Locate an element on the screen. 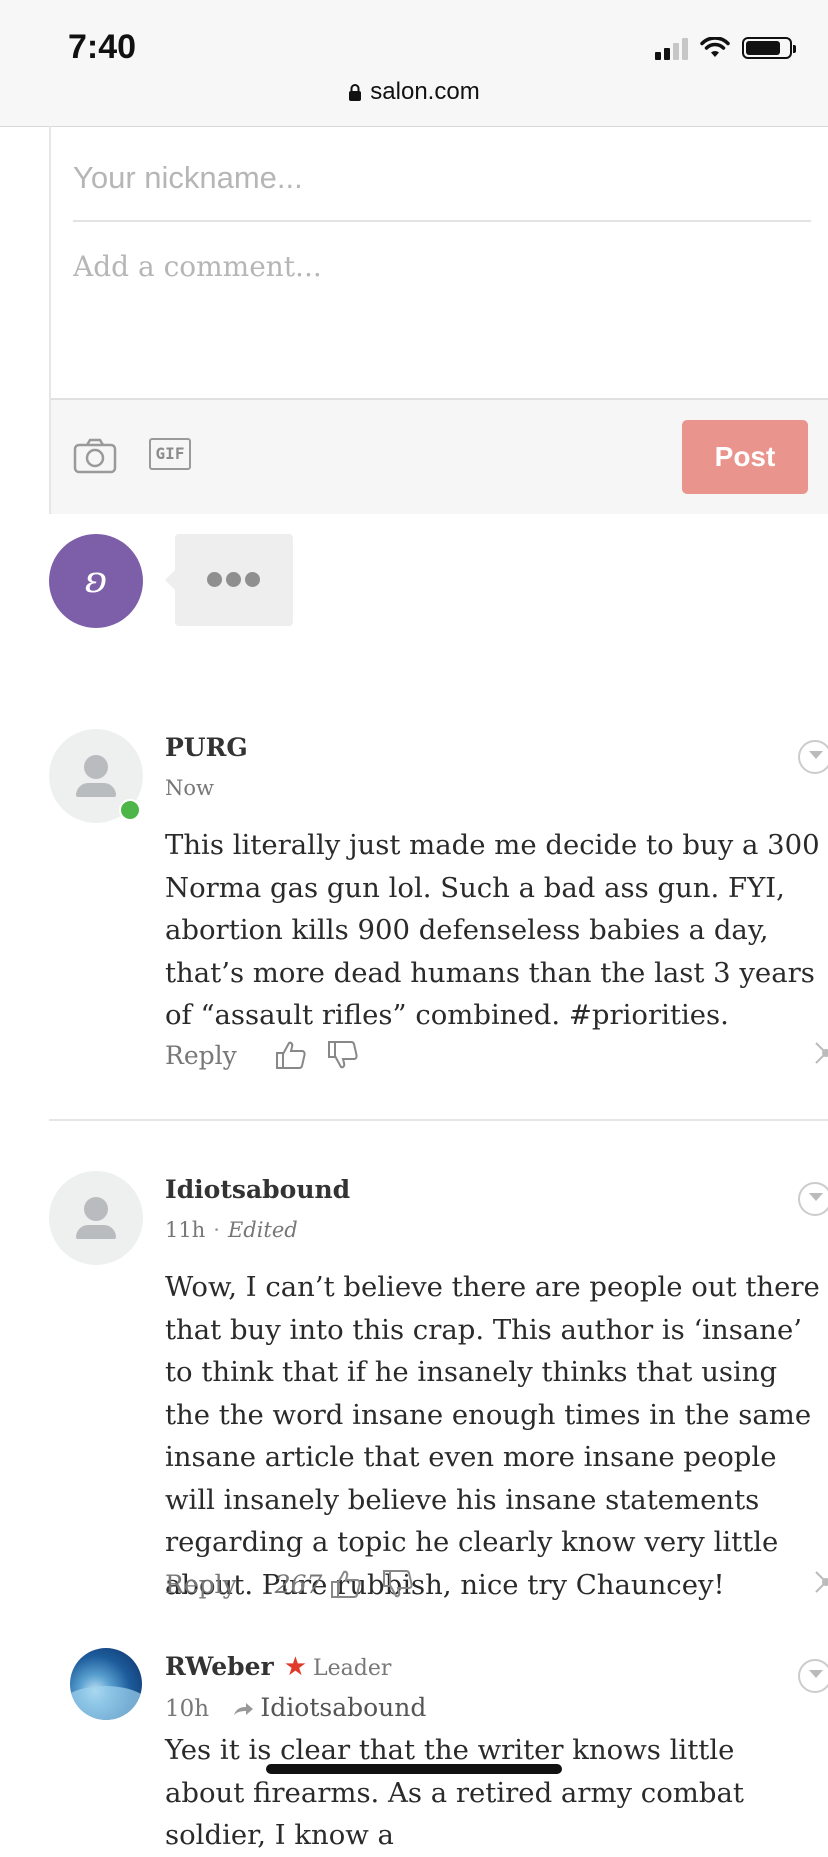 This screenshot has height=1857, width=828. gif-button: GIF is located at coordinates (170, 454).